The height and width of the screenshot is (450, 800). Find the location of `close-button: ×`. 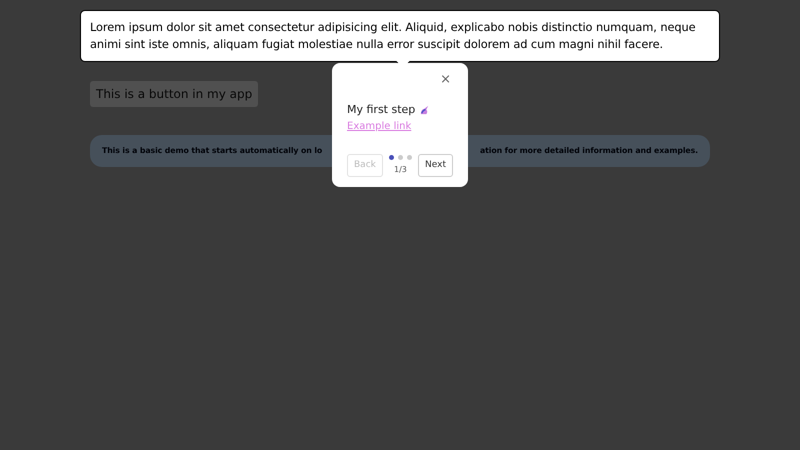

close-button: × is located at coordinates (445, 79).